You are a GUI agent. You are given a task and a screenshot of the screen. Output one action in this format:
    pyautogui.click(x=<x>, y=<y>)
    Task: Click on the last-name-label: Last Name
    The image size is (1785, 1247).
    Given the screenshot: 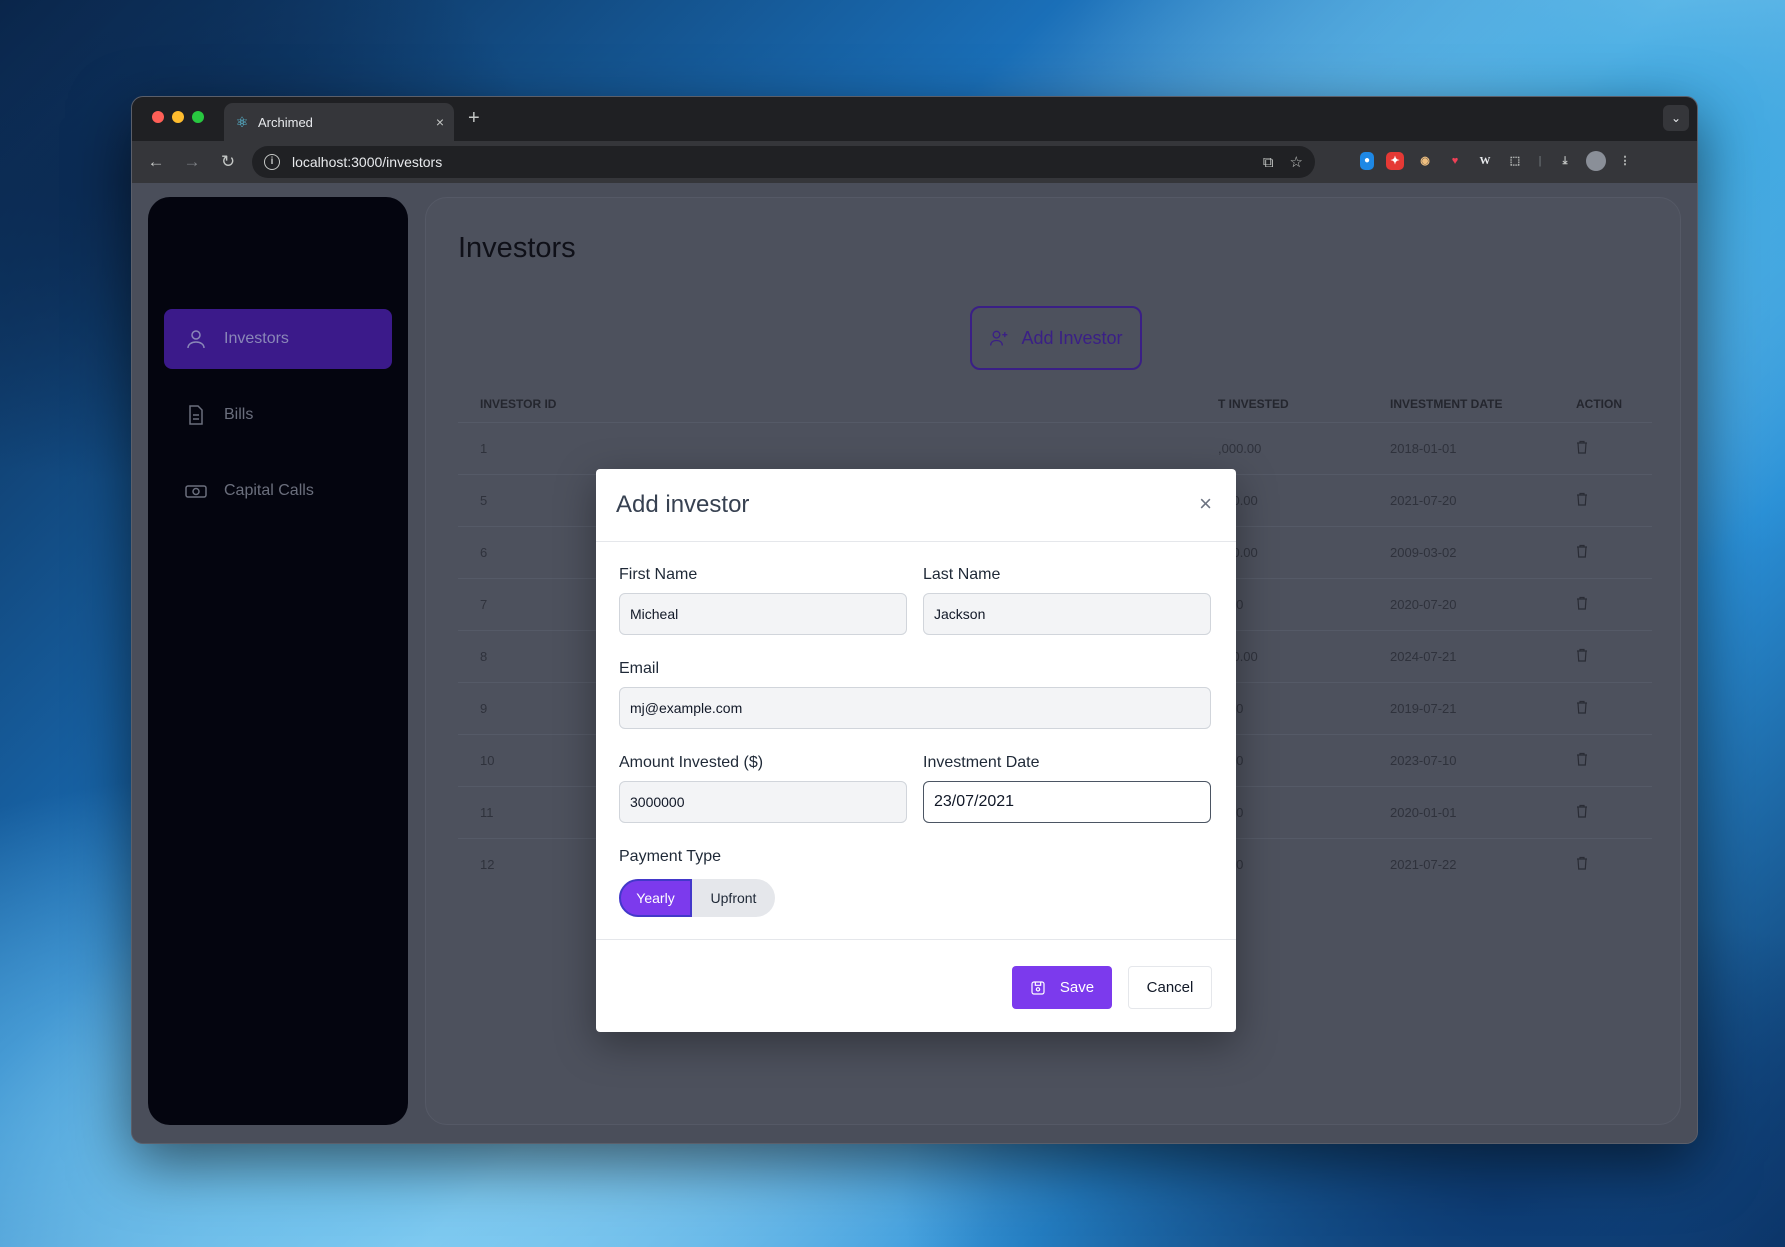 What is the action you would take?
    pyautogui.click(x=962, y=574)
    